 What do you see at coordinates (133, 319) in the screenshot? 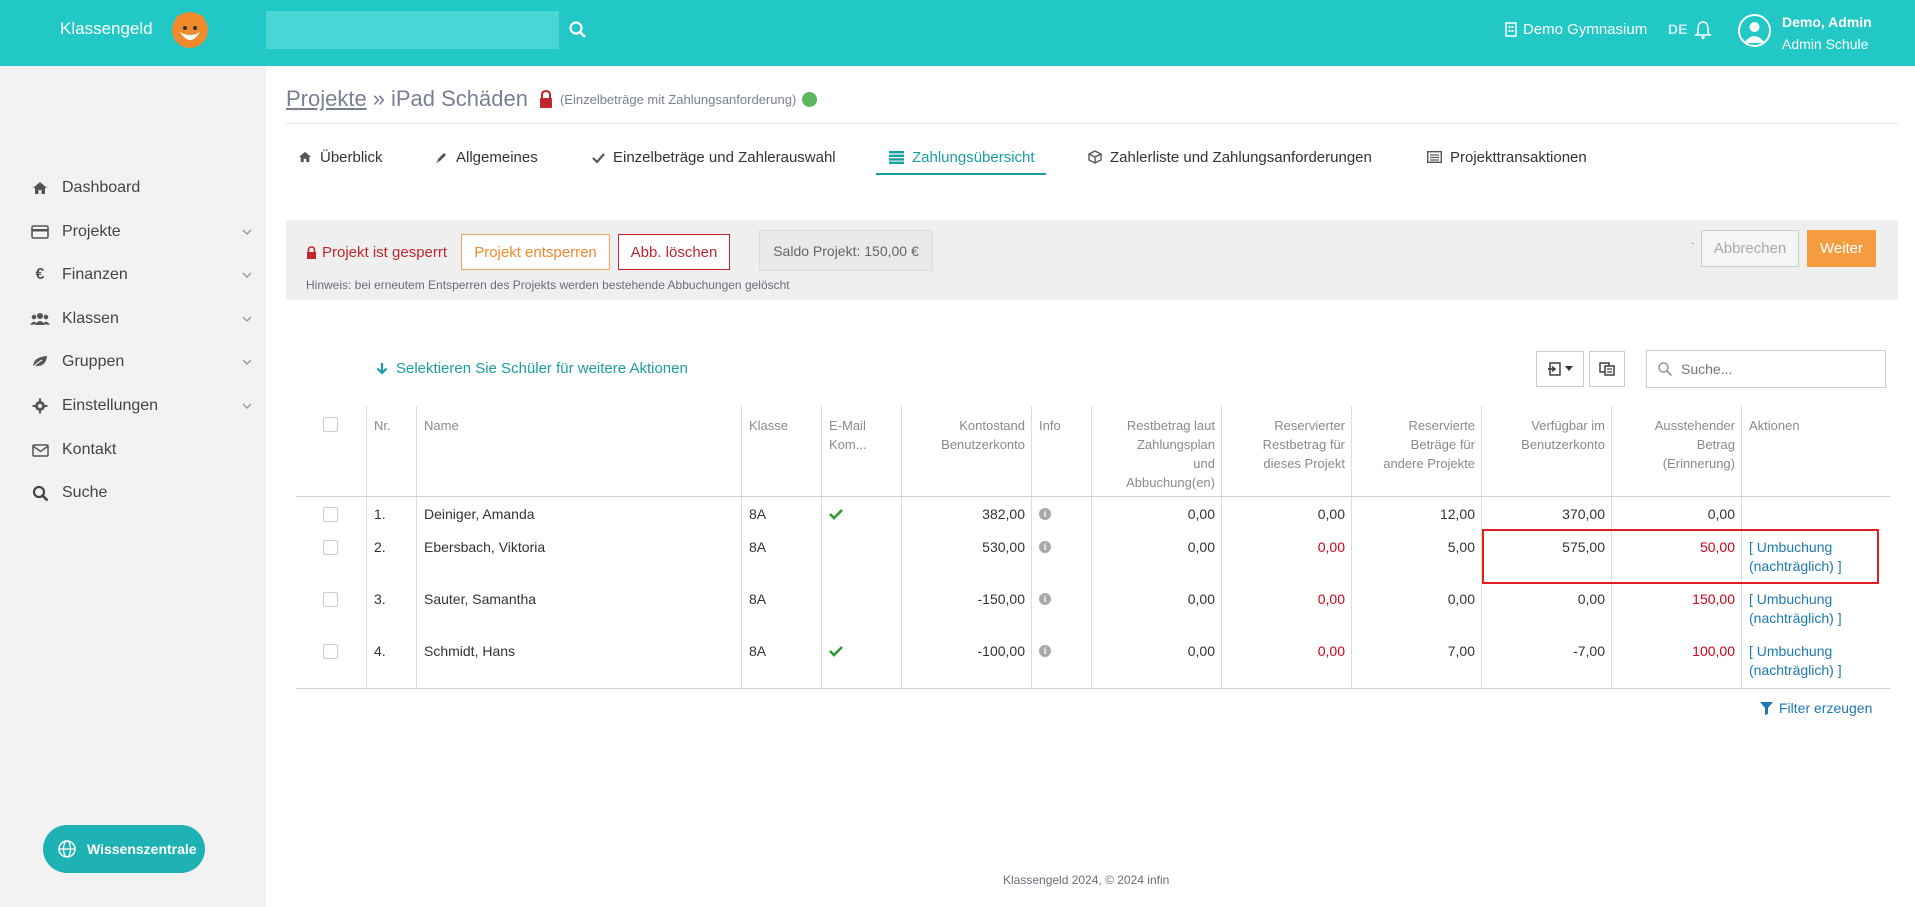
I see `sidebar-item-klassen: Klassen` at bounding box center [133, 319].